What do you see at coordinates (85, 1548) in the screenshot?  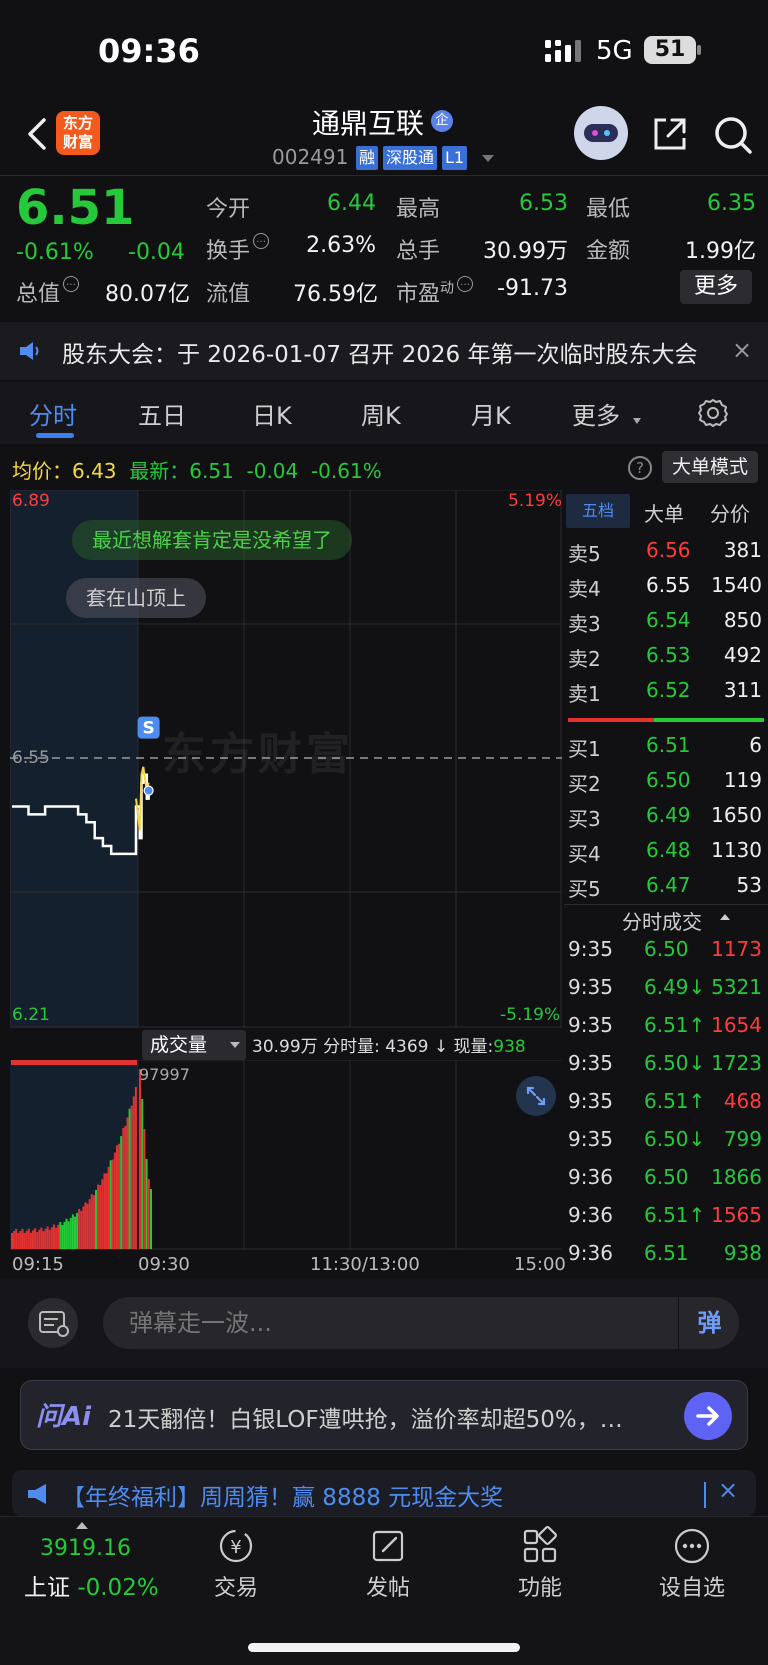 I see `index-value: 3919.16` at bounding box center [85, 1548].